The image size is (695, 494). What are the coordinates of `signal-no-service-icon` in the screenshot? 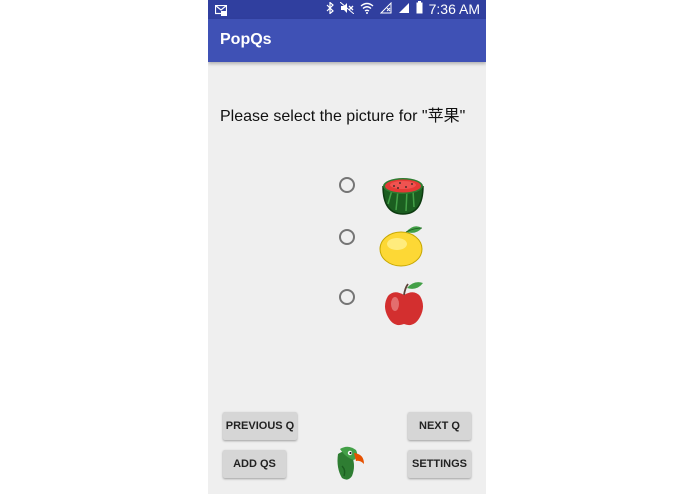 It's located at (385, 10).